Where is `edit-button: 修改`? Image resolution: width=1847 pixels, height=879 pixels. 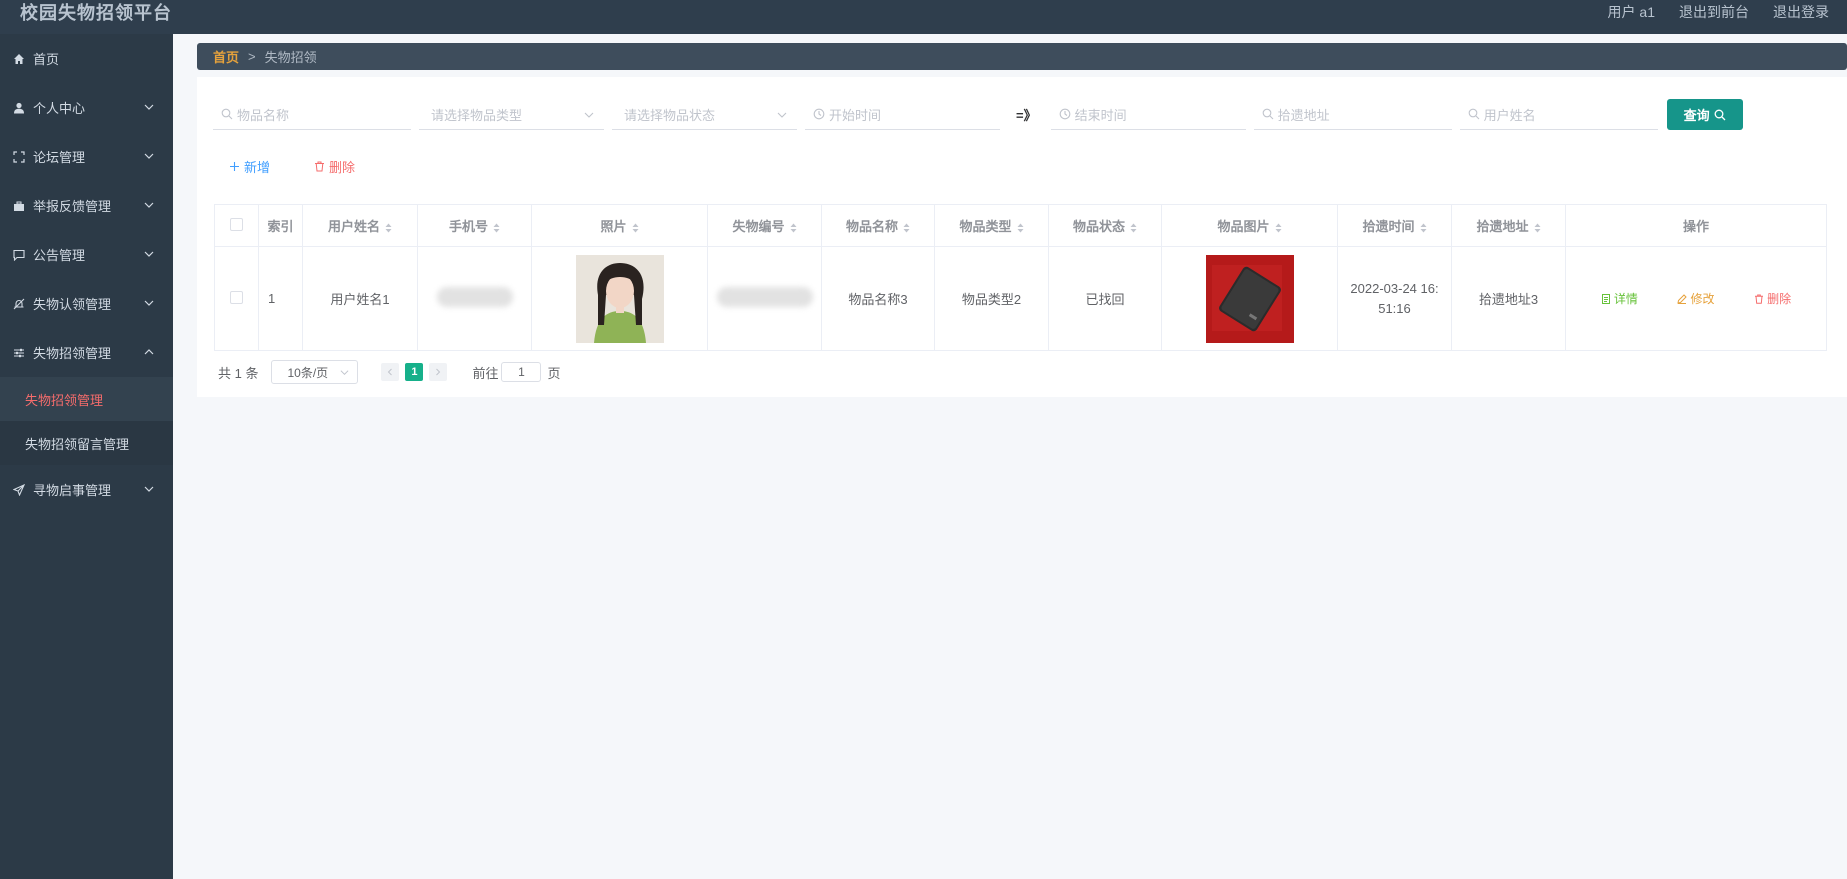 edit-button: 修改 is located at coordinates (1696, 298).